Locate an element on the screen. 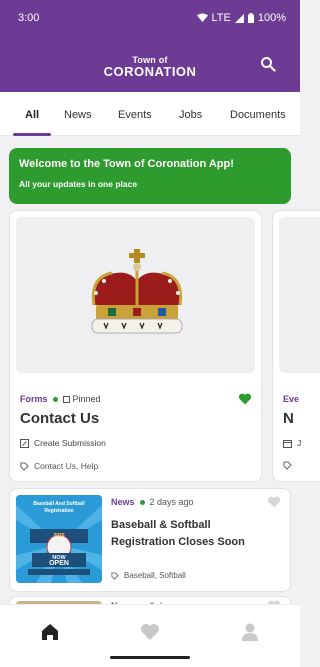 This screenshot has width=320, height=667. news-tags: Baseball, Softball is located at coordinates (148, 575).